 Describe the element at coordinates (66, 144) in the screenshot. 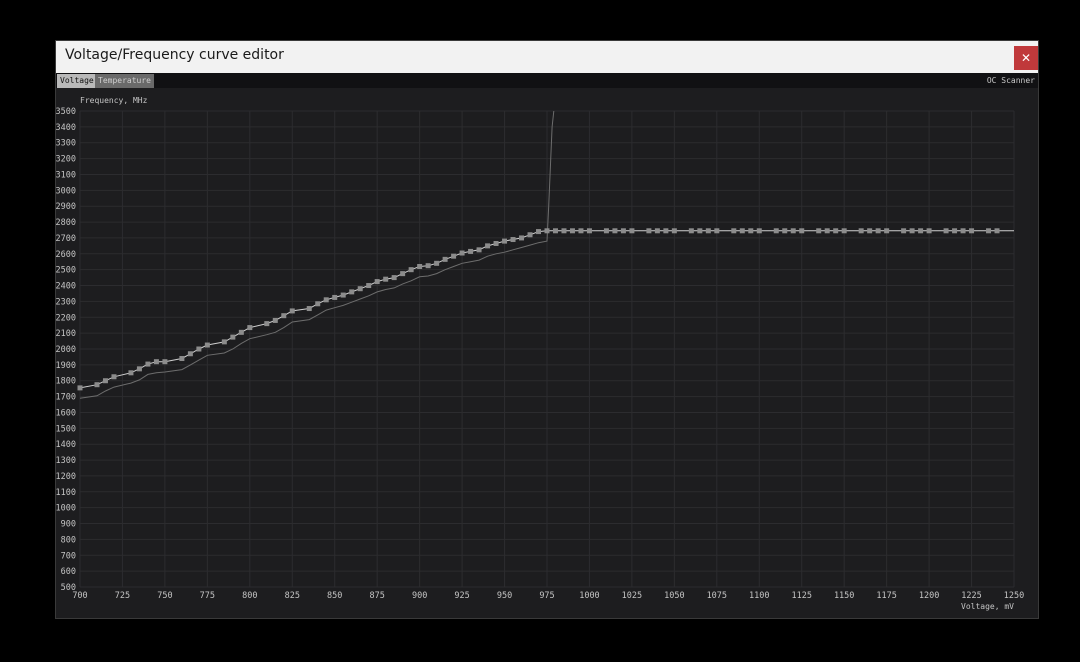

I see `y-tick-label: 3300` at that location.